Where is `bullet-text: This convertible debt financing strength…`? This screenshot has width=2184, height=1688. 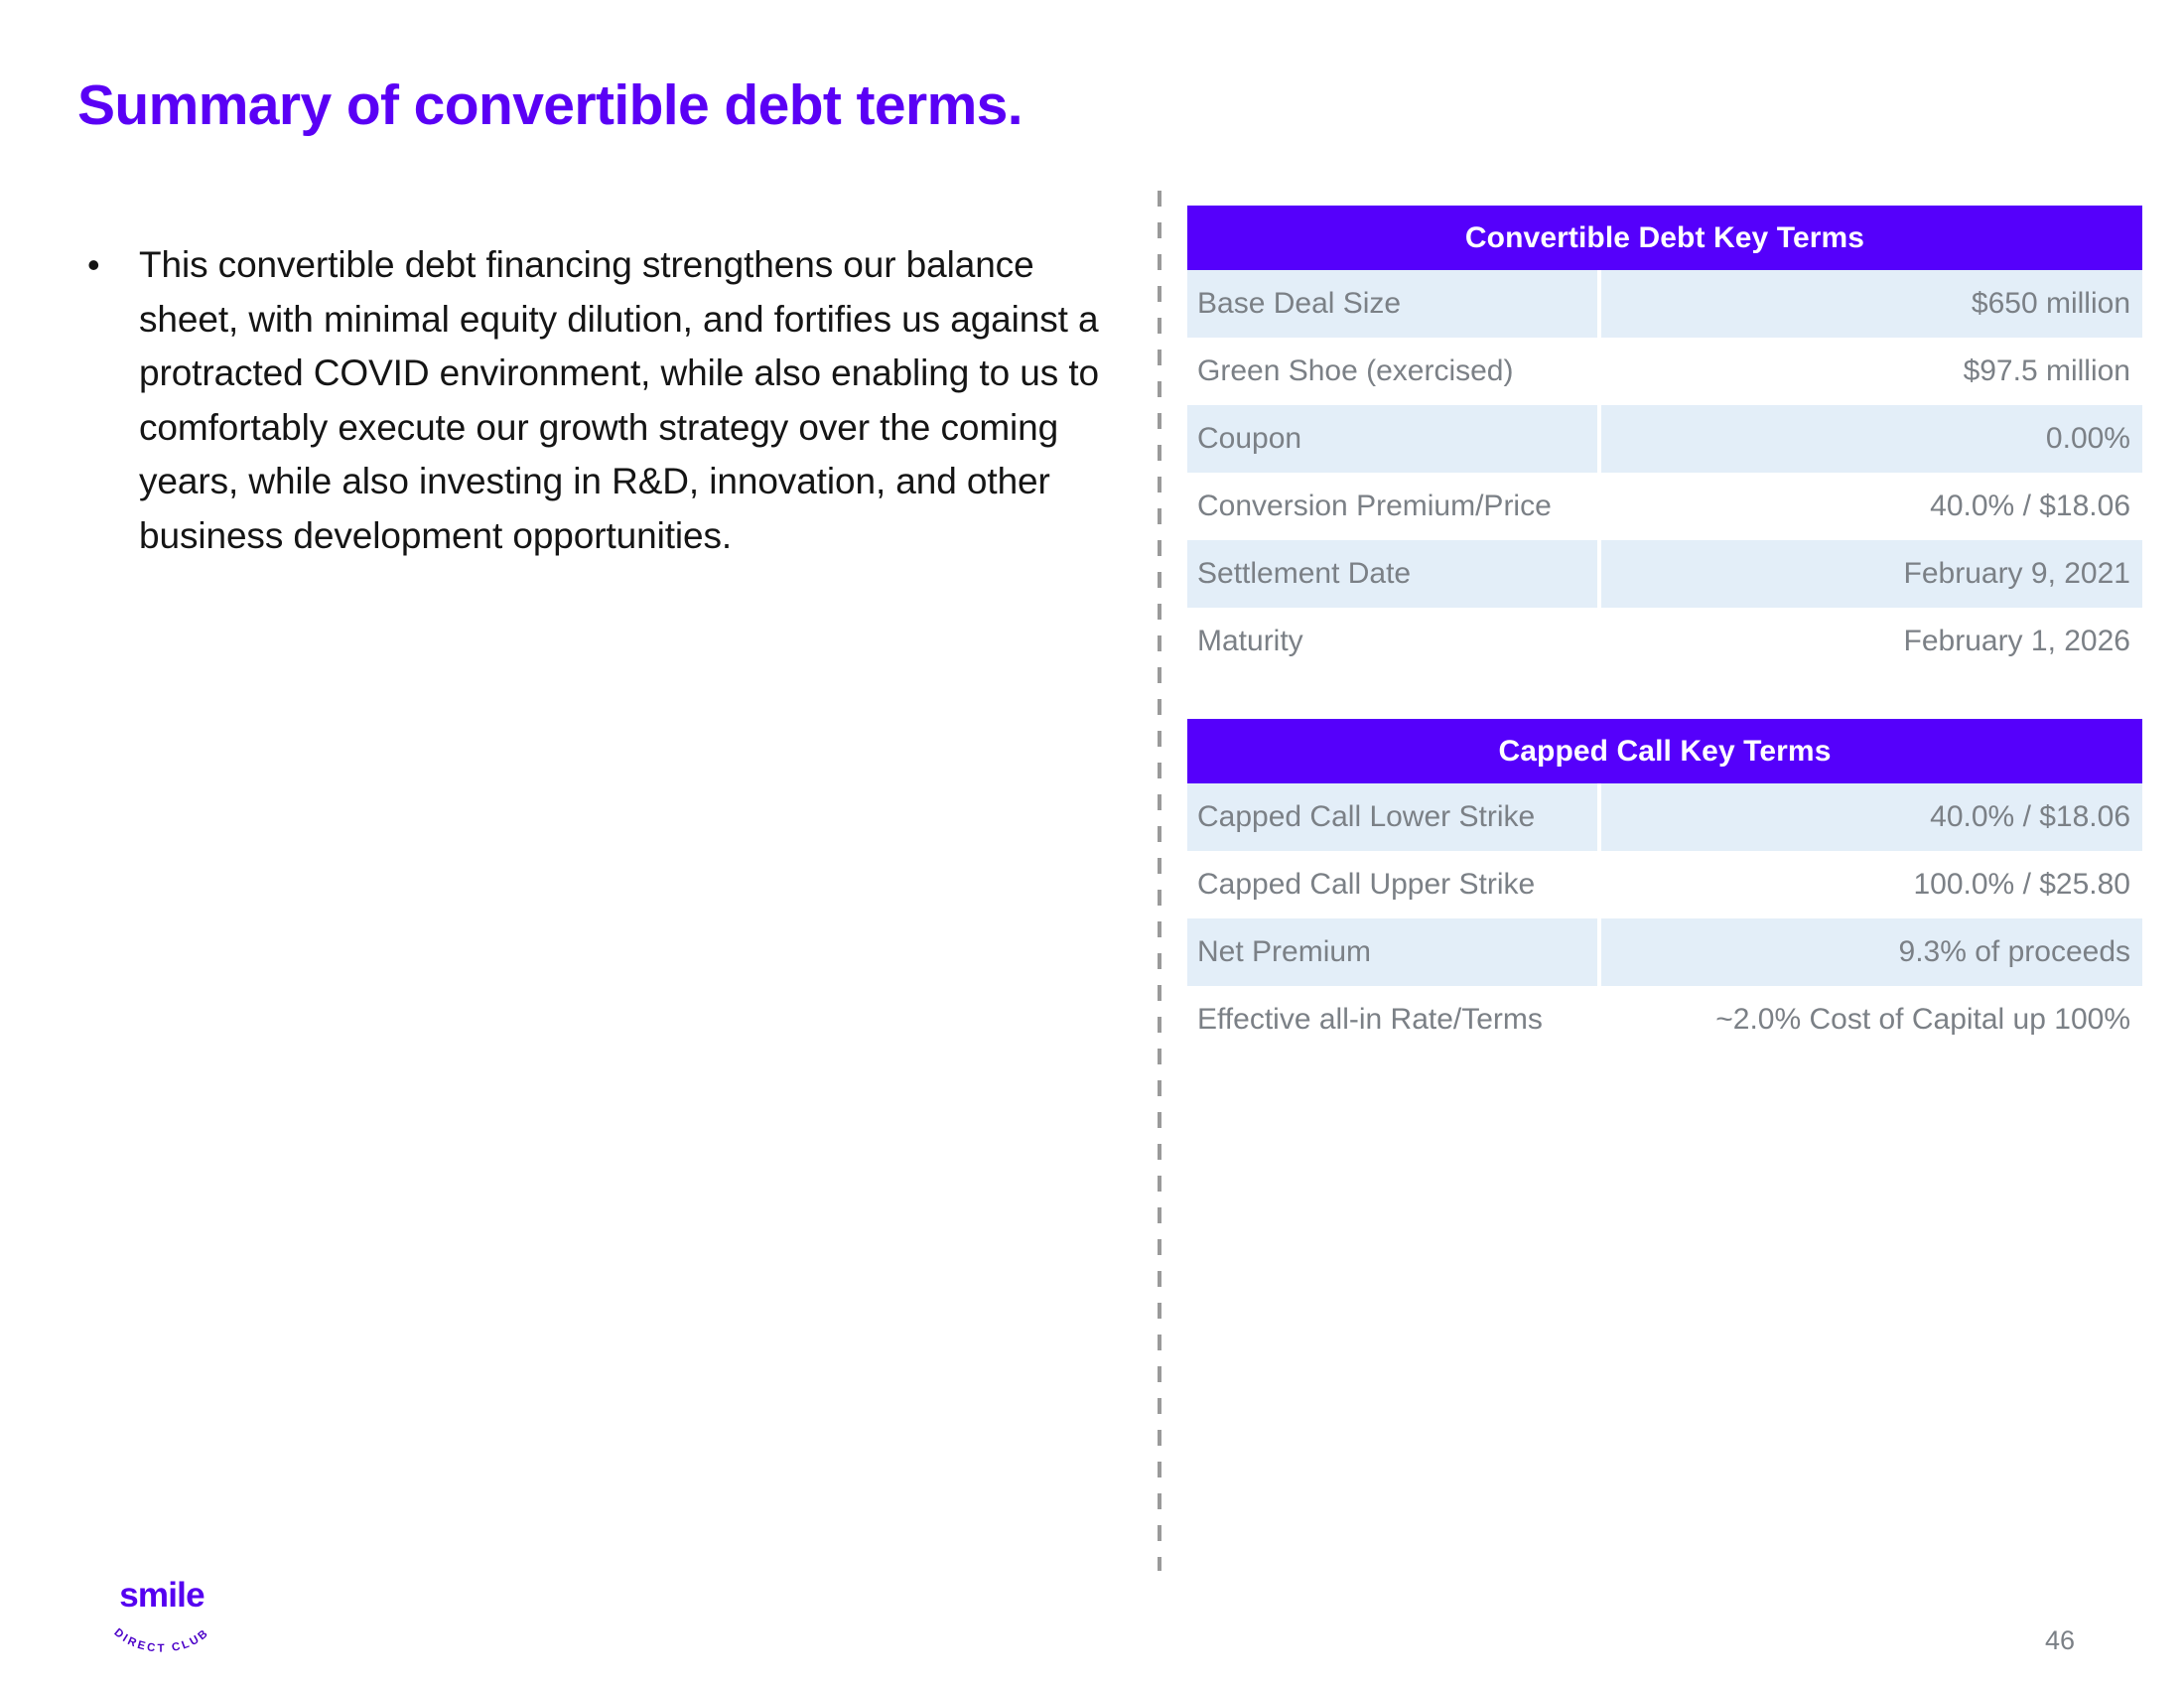 bullet-text: This convertible debt financing strength… is located at coordinates (619, 400).